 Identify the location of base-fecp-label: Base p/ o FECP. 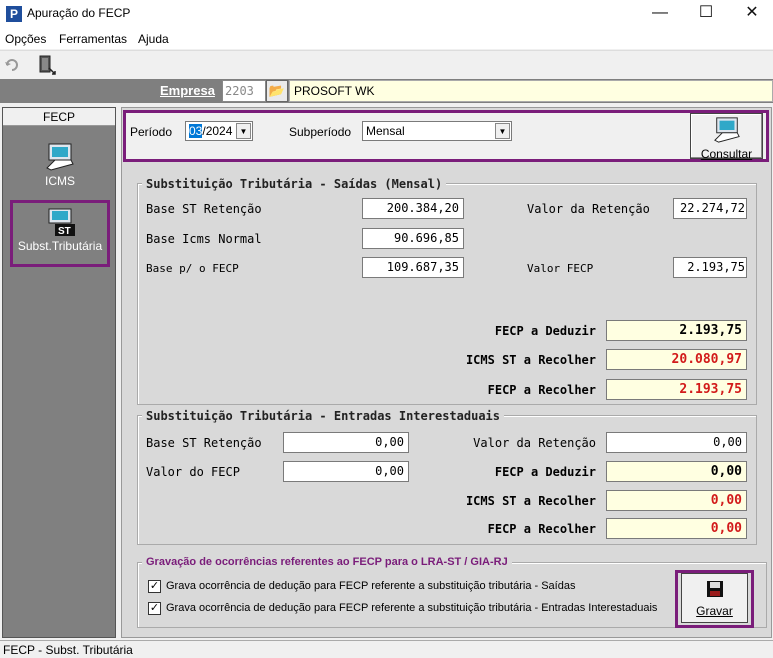
(192, 268).